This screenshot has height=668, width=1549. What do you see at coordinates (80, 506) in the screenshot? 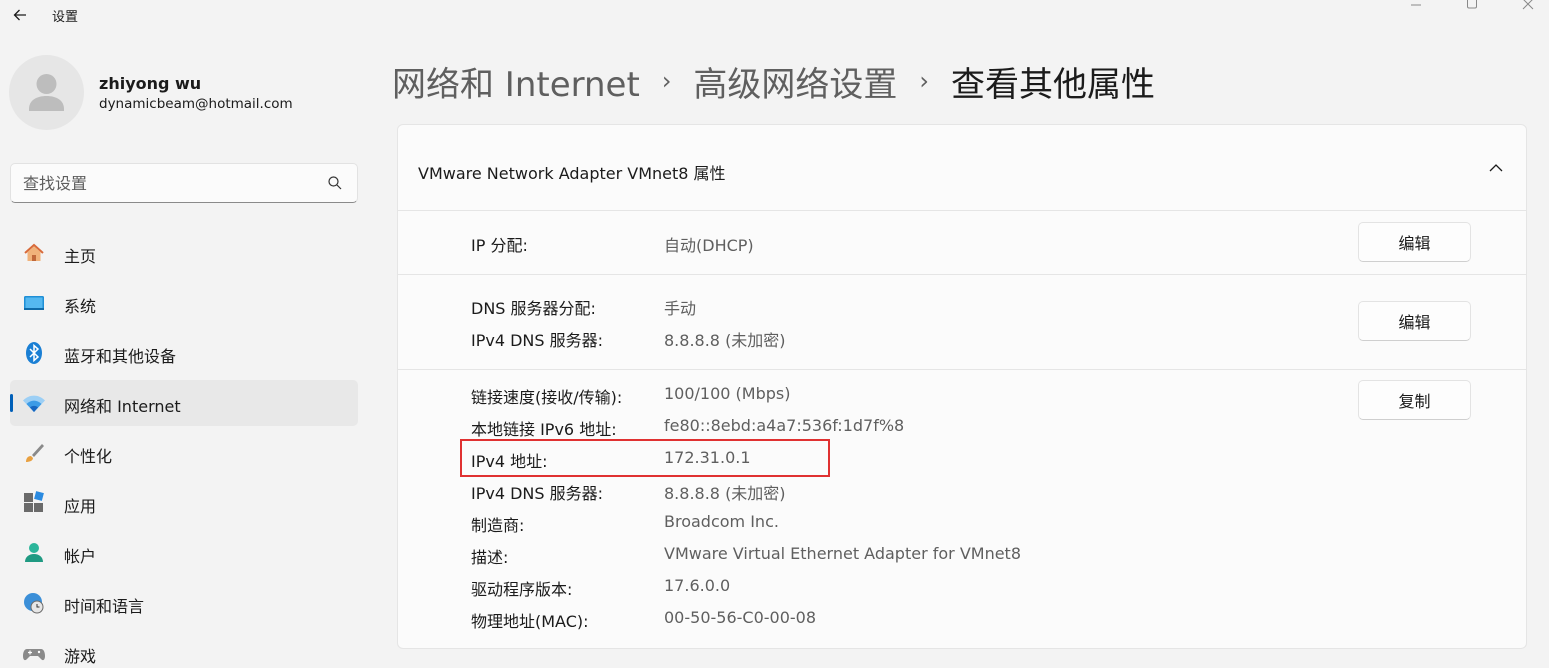
I see `sidebar-item-label: 应用` at bounding box center [80, 506].